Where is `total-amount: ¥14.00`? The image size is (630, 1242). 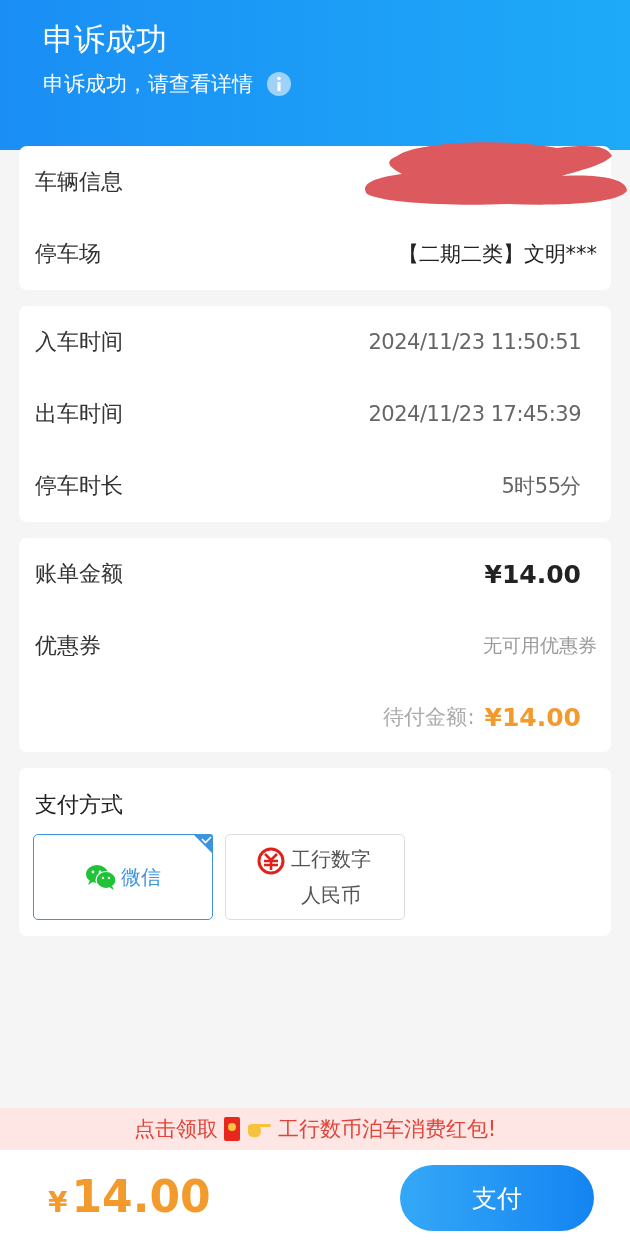 total-amount: ¥14.00 is located at coordinates (129, 1196).